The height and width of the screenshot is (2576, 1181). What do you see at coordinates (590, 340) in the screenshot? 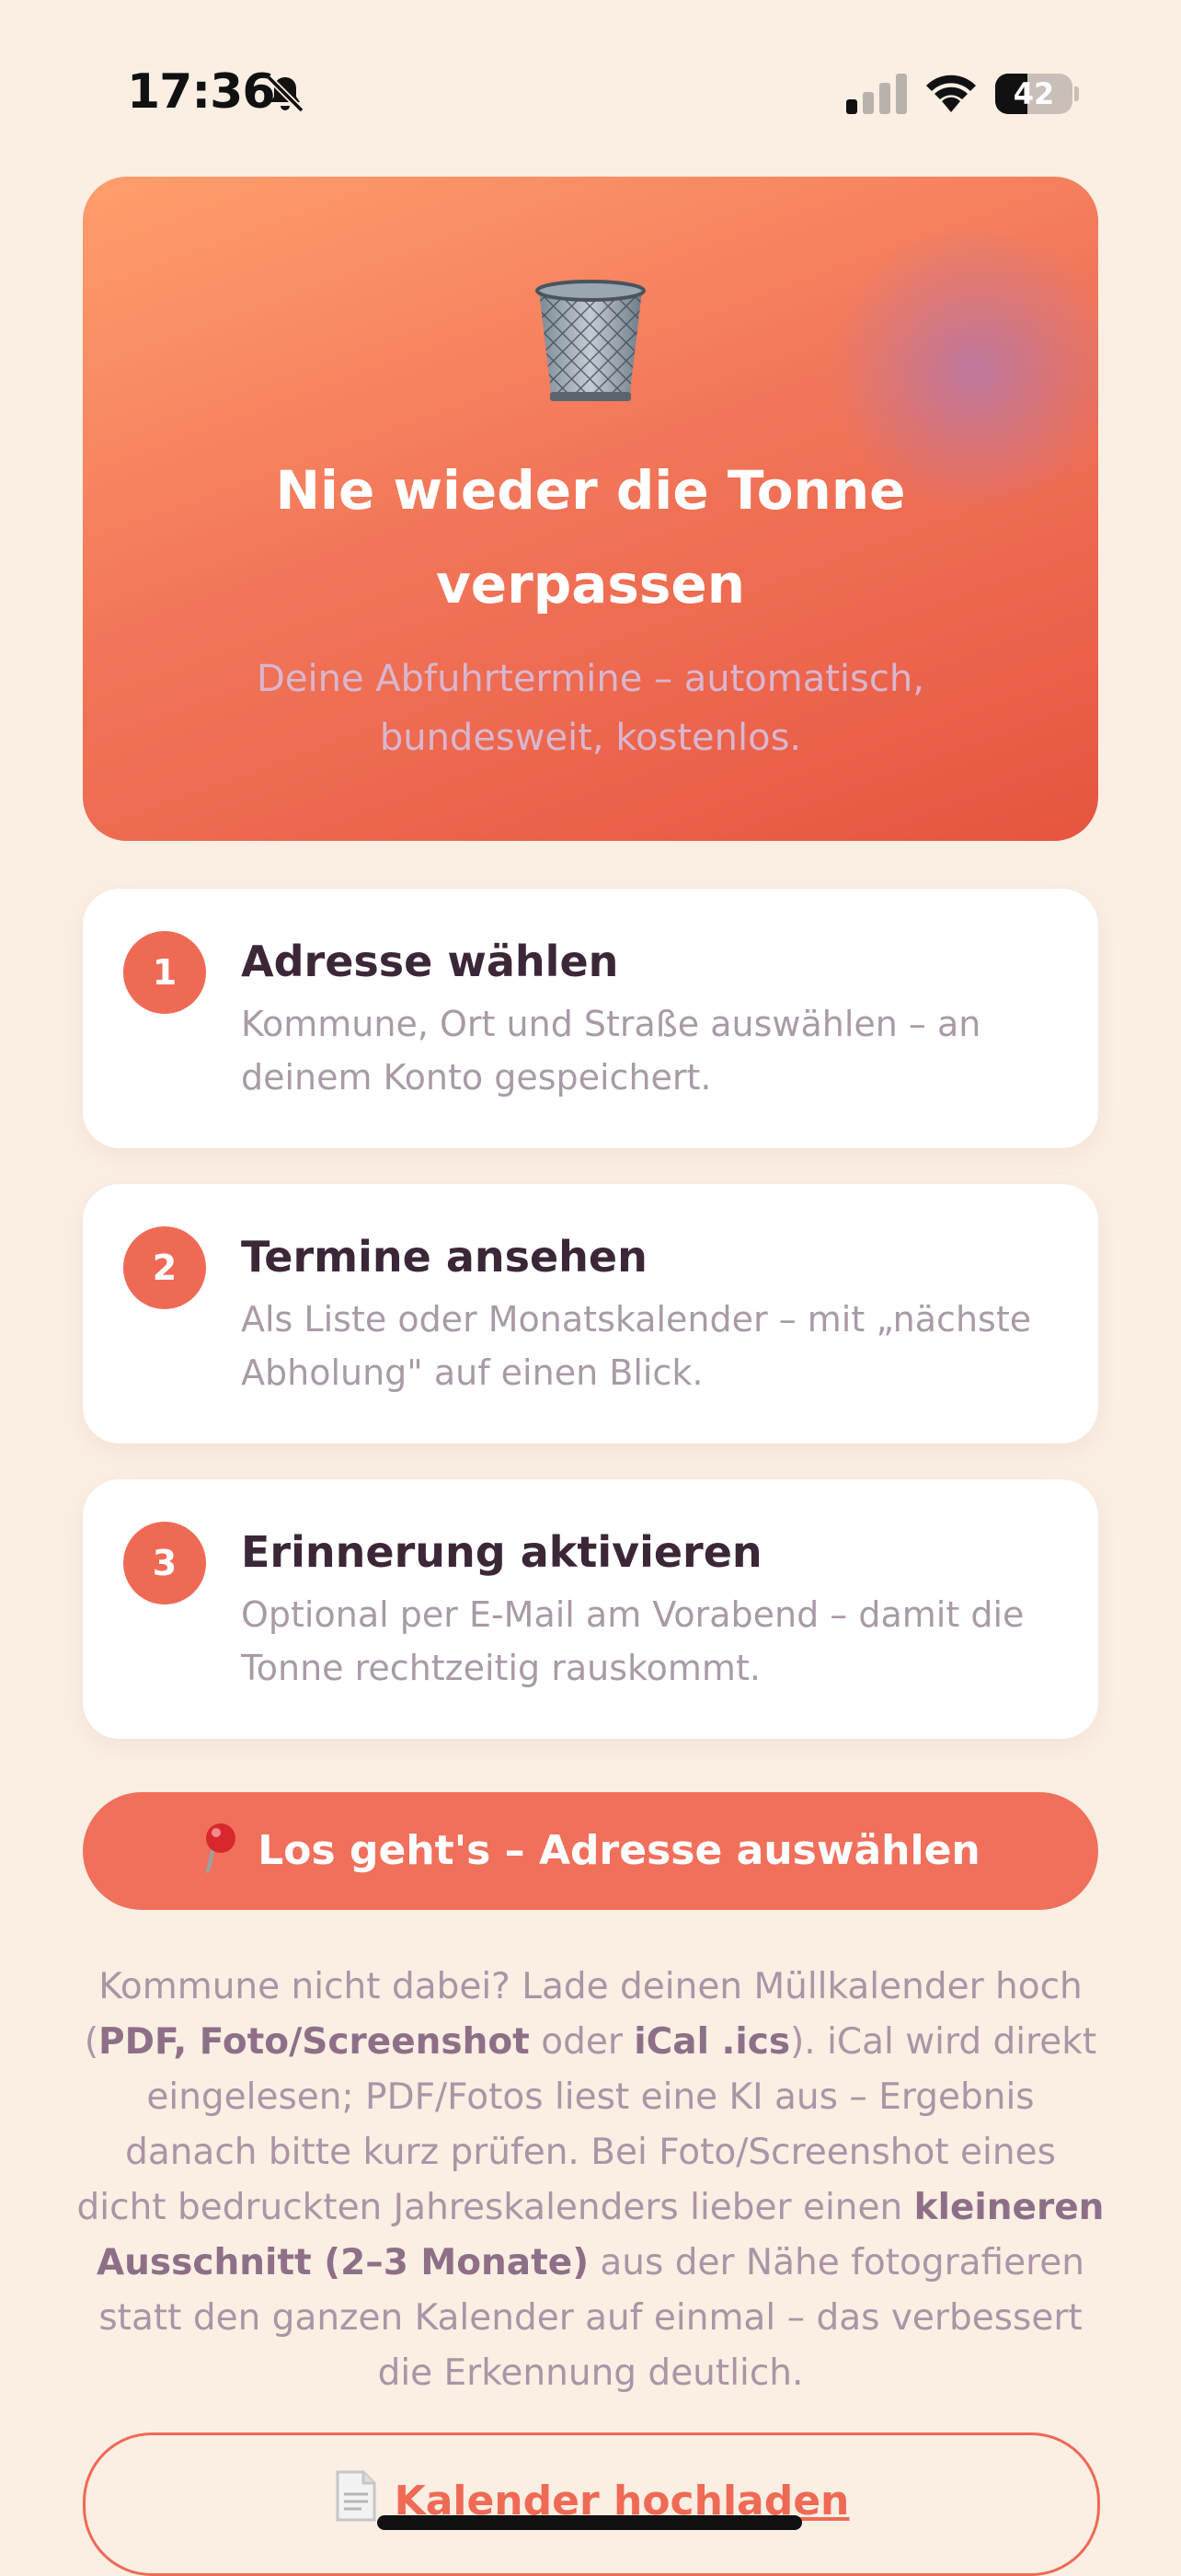
I see `wastebasket-icon` at bounding box center [590, 340].